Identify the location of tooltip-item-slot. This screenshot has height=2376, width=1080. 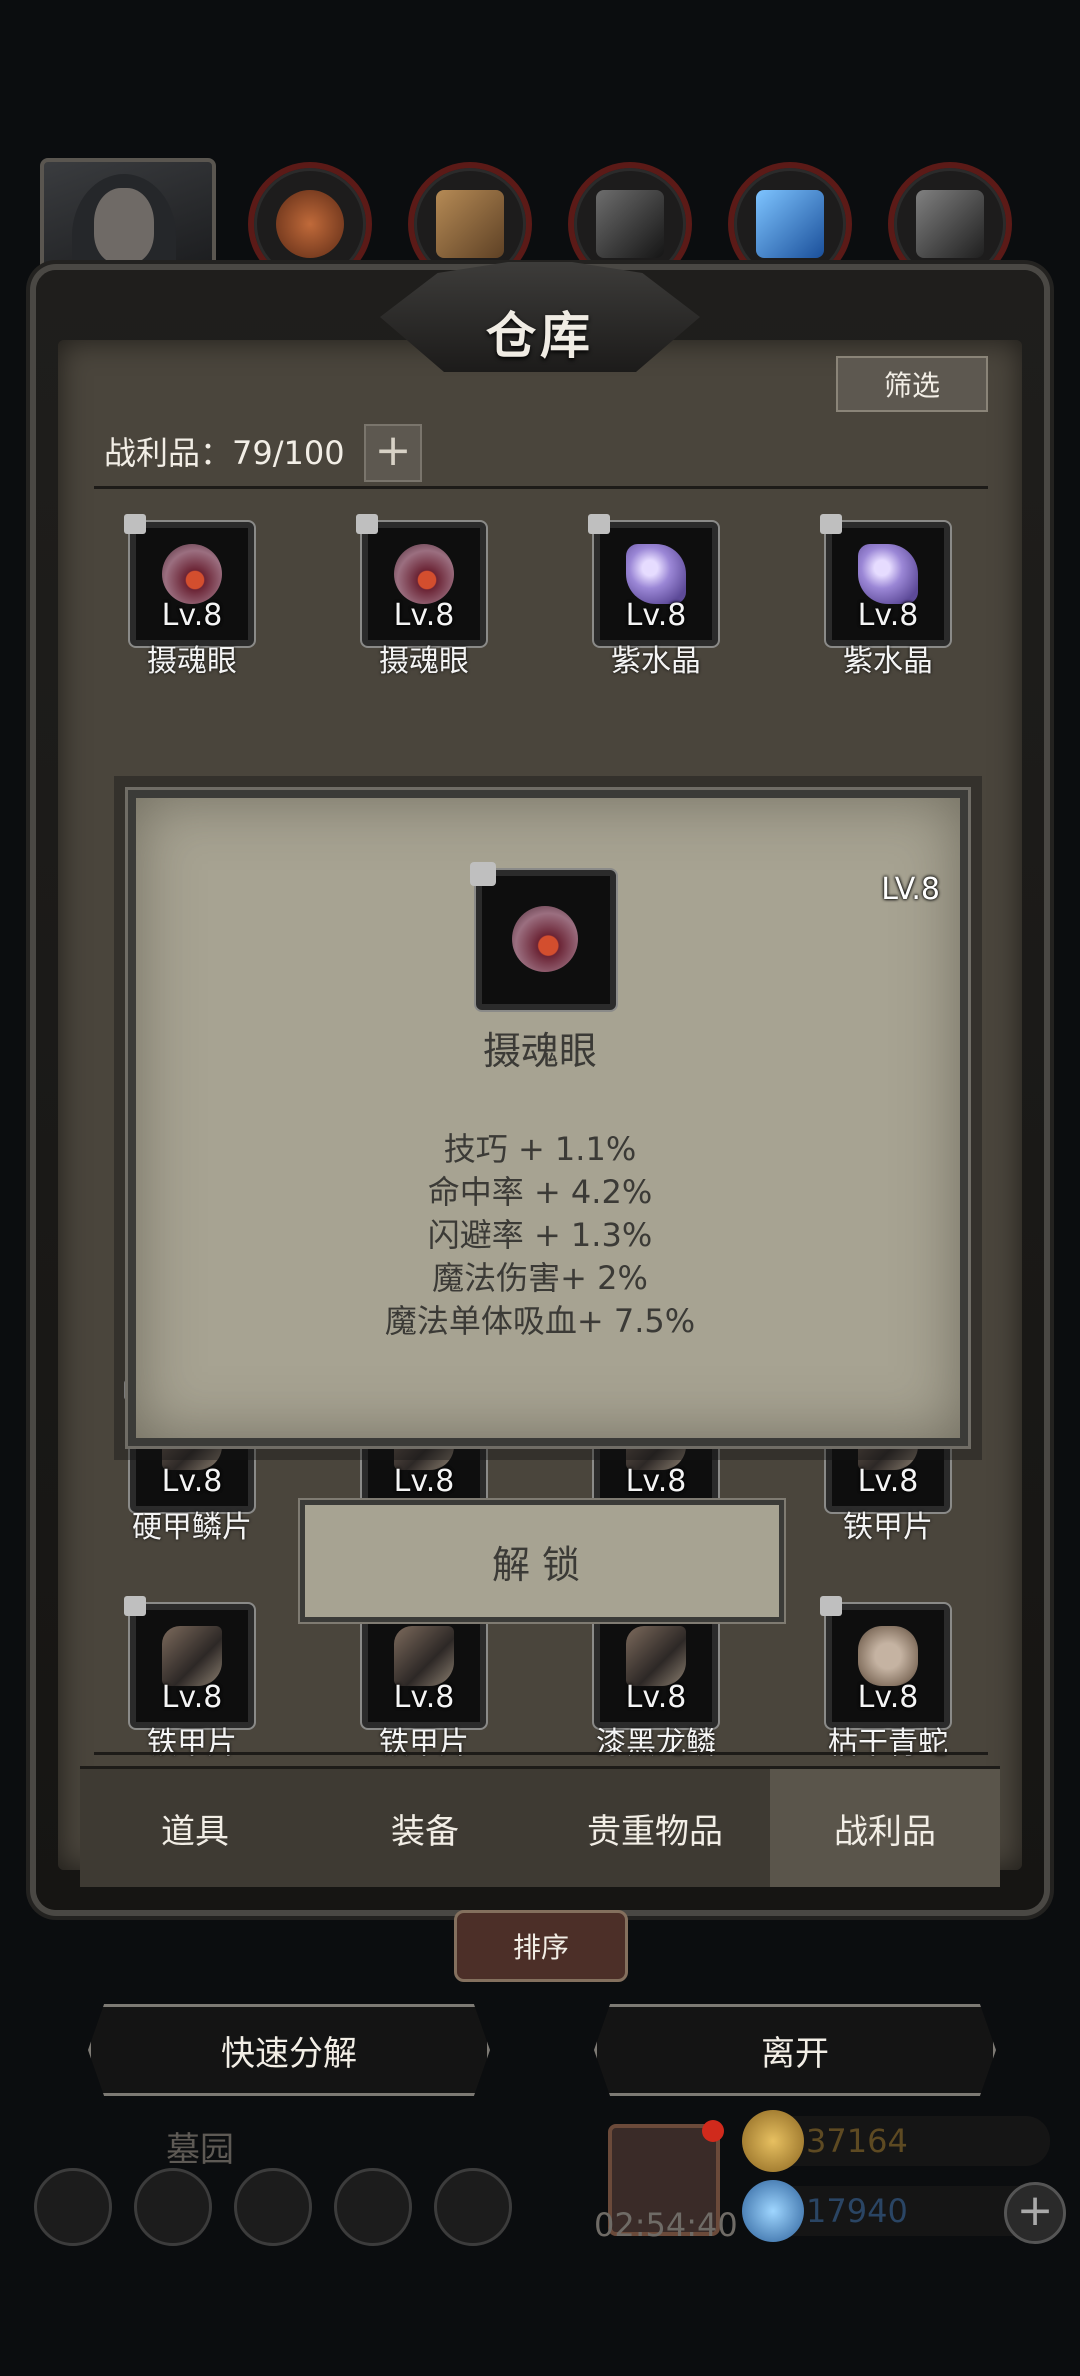
(543, 936).